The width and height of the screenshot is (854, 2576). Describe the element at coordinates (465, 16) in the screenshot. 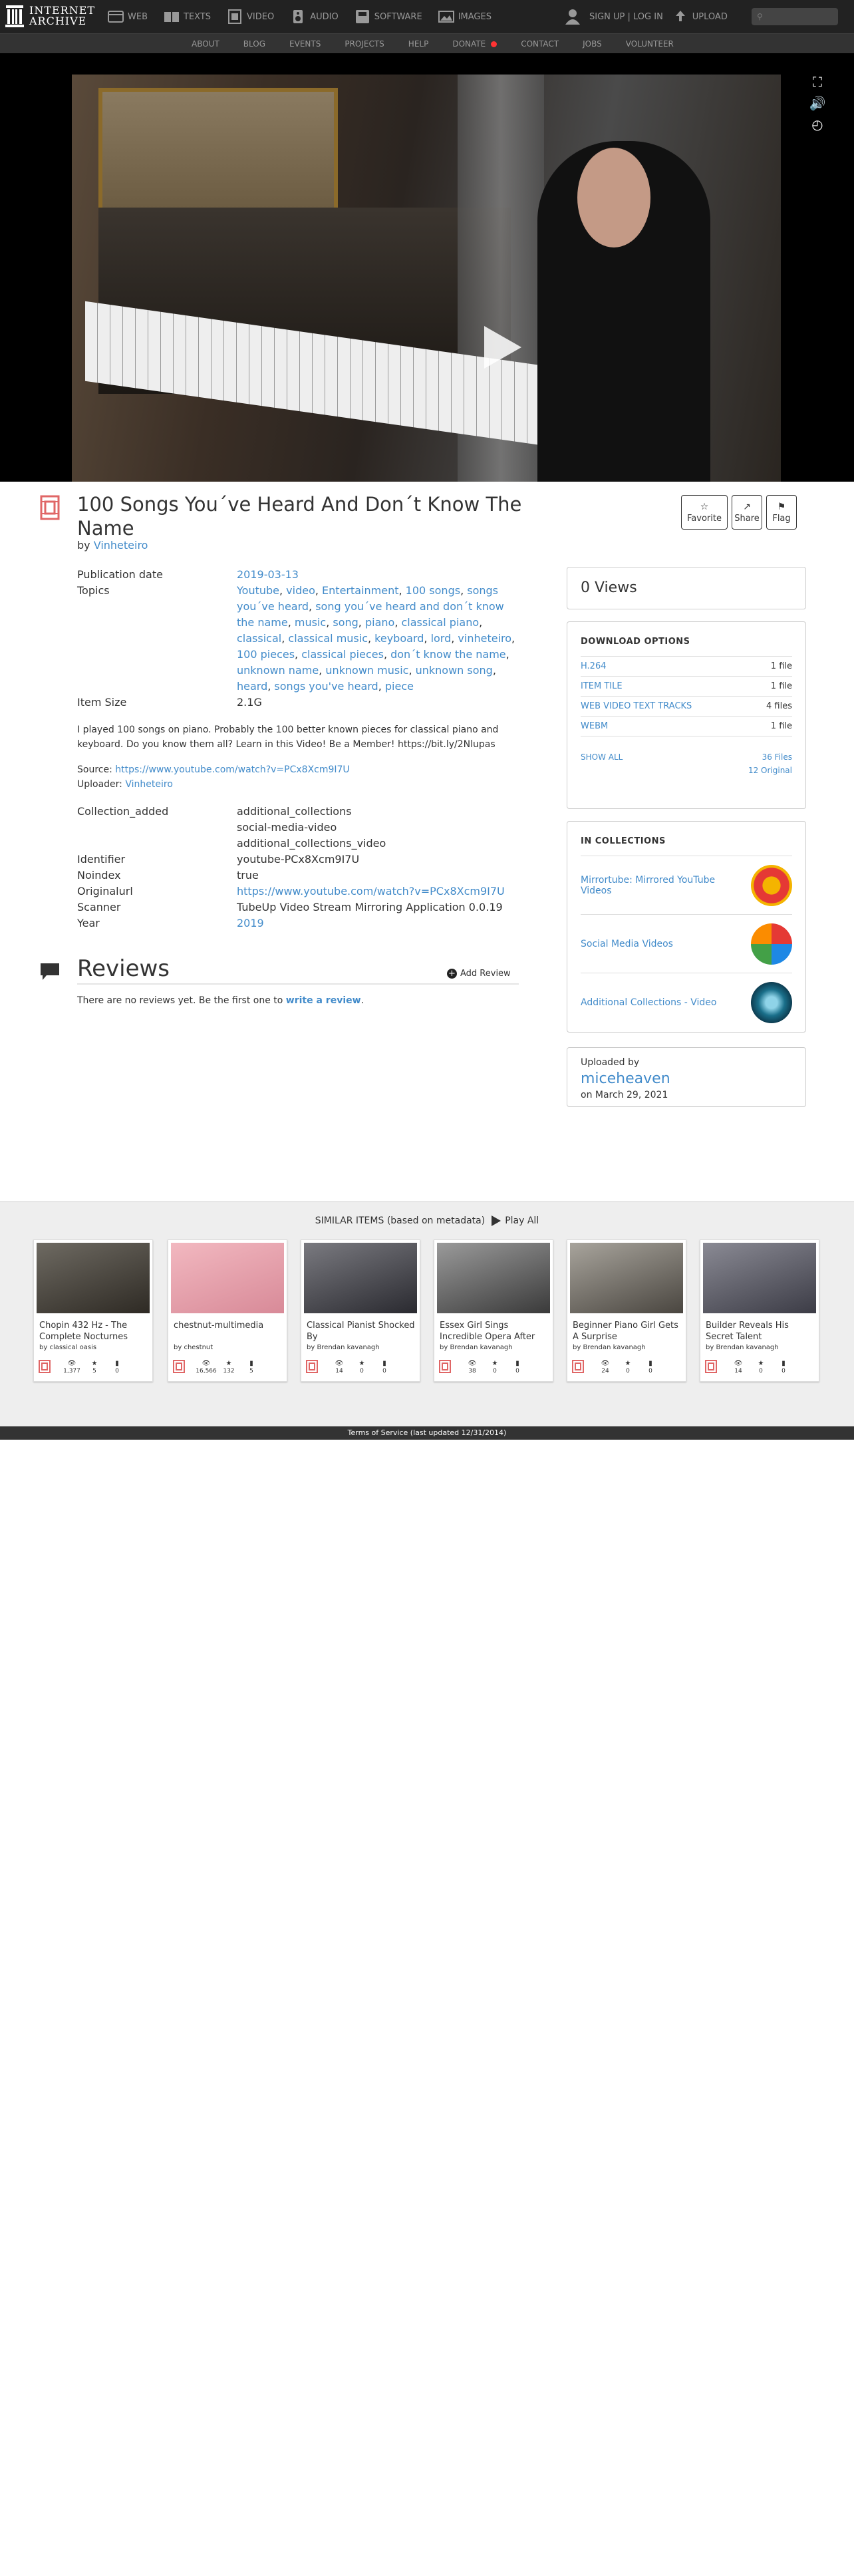

I see `nav-images: IMAGES` at that location.